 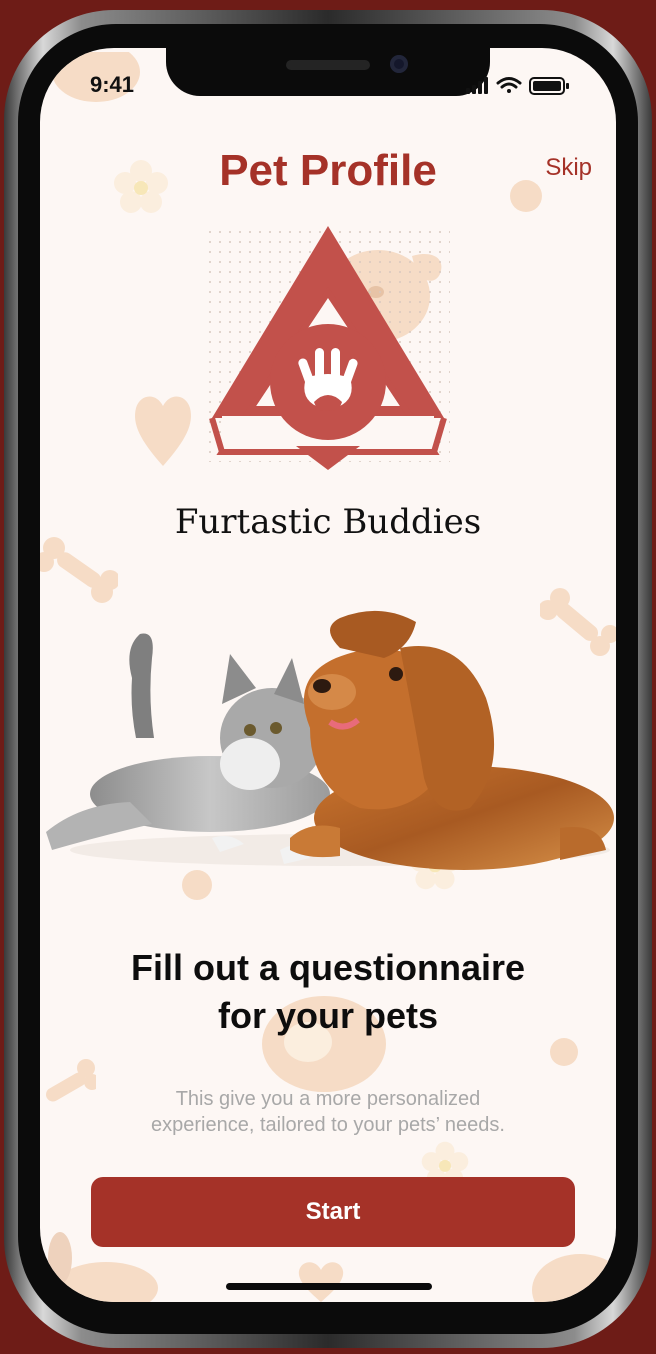 What do you see at coordinates (333, 1212) in the screenshot?
I see `start-button: Start` at bounding box center [333, 1212].